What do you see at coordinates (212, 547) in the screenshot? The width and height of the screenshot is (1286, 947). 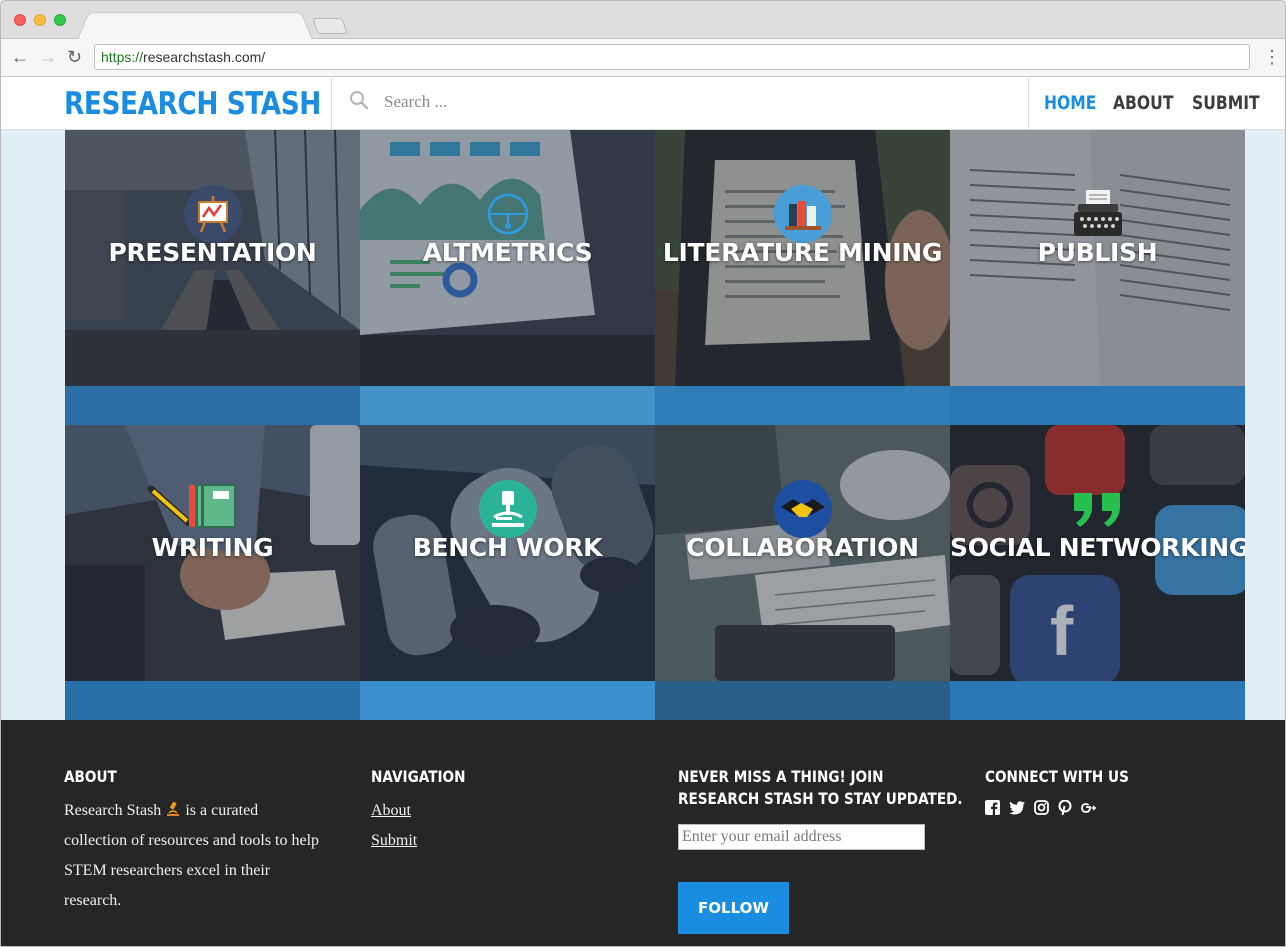 I see `card-title: WRITING` at bounding box center [212, 547].